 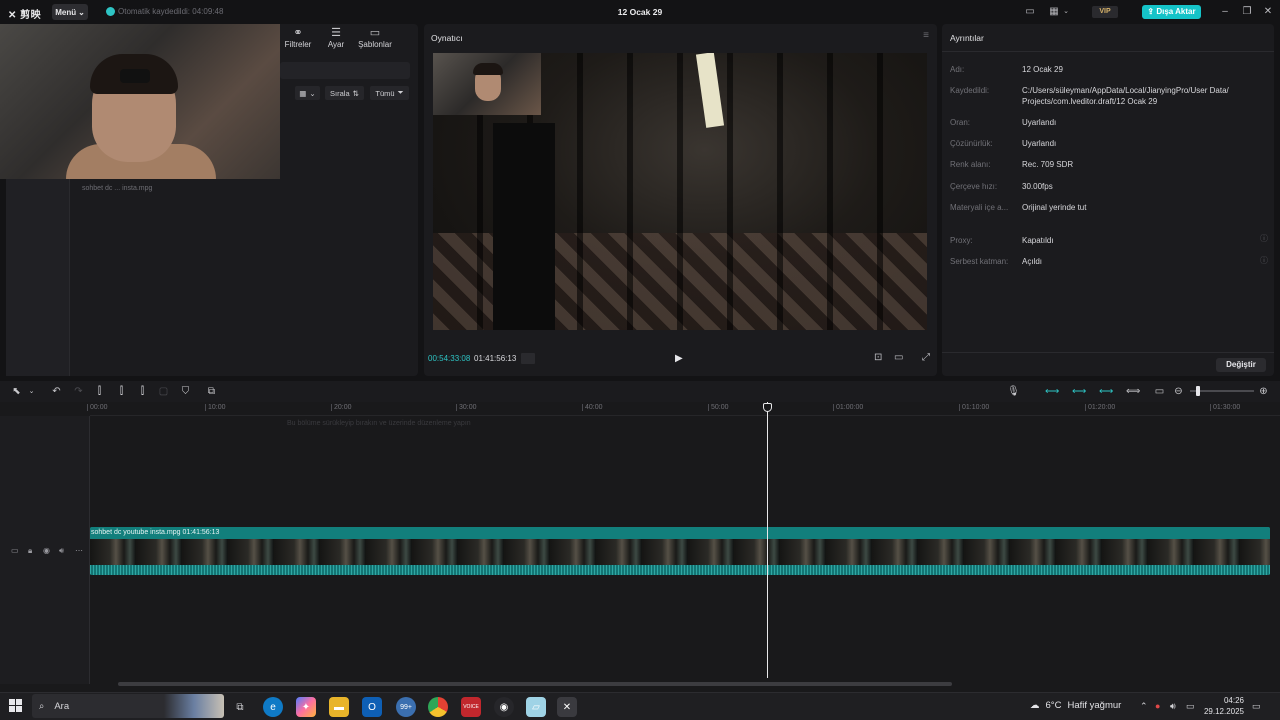 I want to click on edge-icon: e, so click(x=273, y=707).